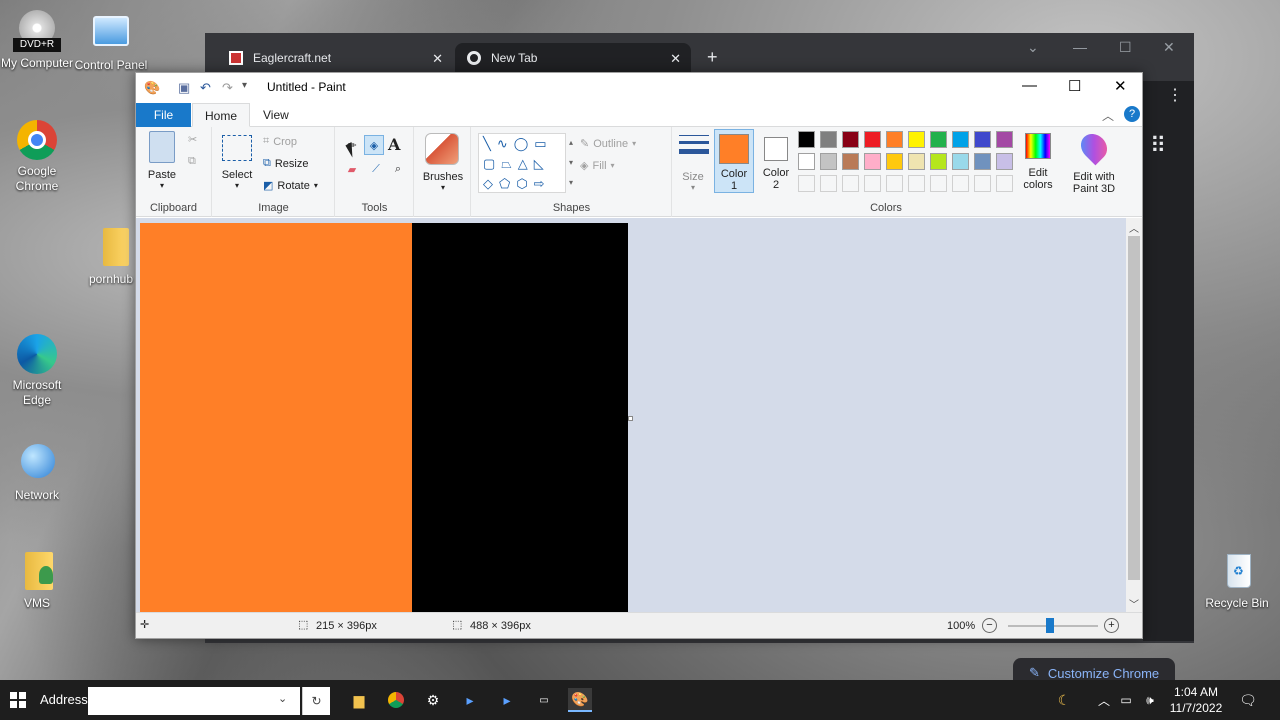 This screenshot has height=720, width=1280. I want to click on paint-taskbar-icon: 🎨, so click(580, 700).